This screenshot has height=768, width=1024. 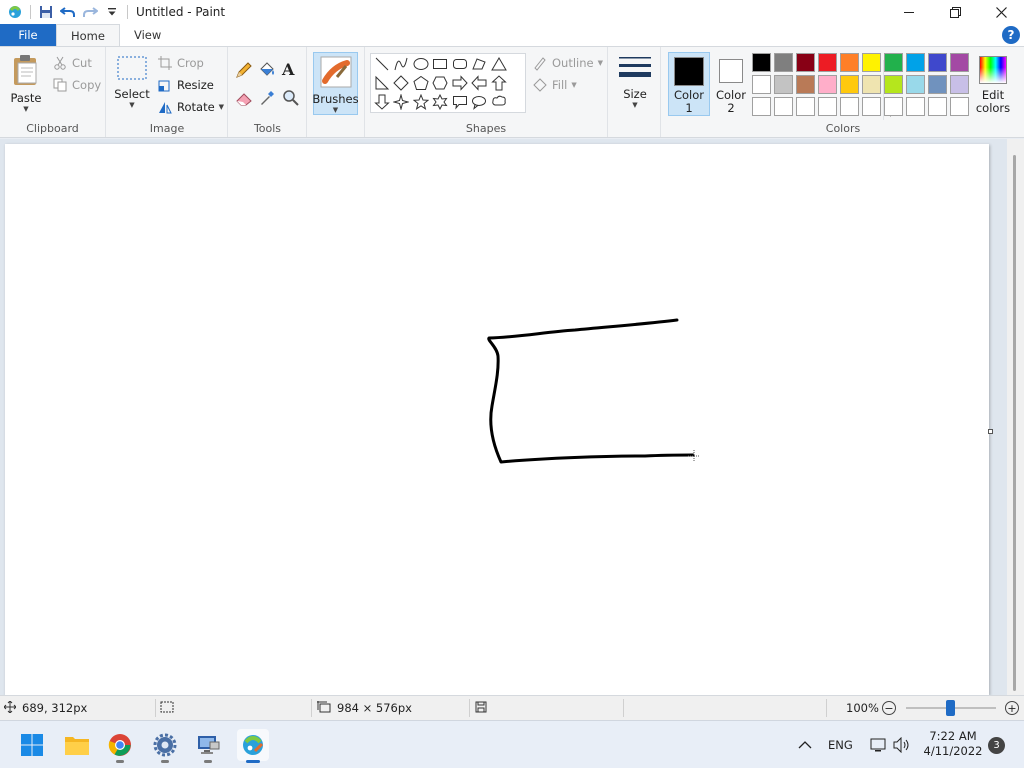 I want to click on settings-button, so click(x=165, y=746).